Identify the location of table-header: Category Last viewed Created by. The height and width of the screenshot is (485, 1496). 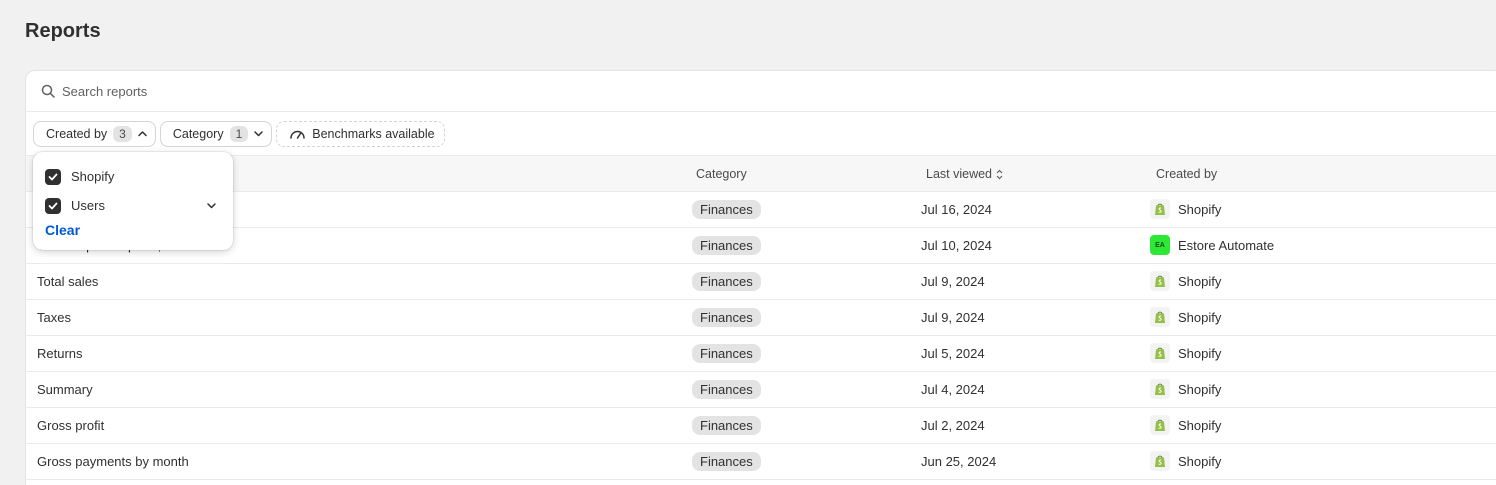
(761, 173).